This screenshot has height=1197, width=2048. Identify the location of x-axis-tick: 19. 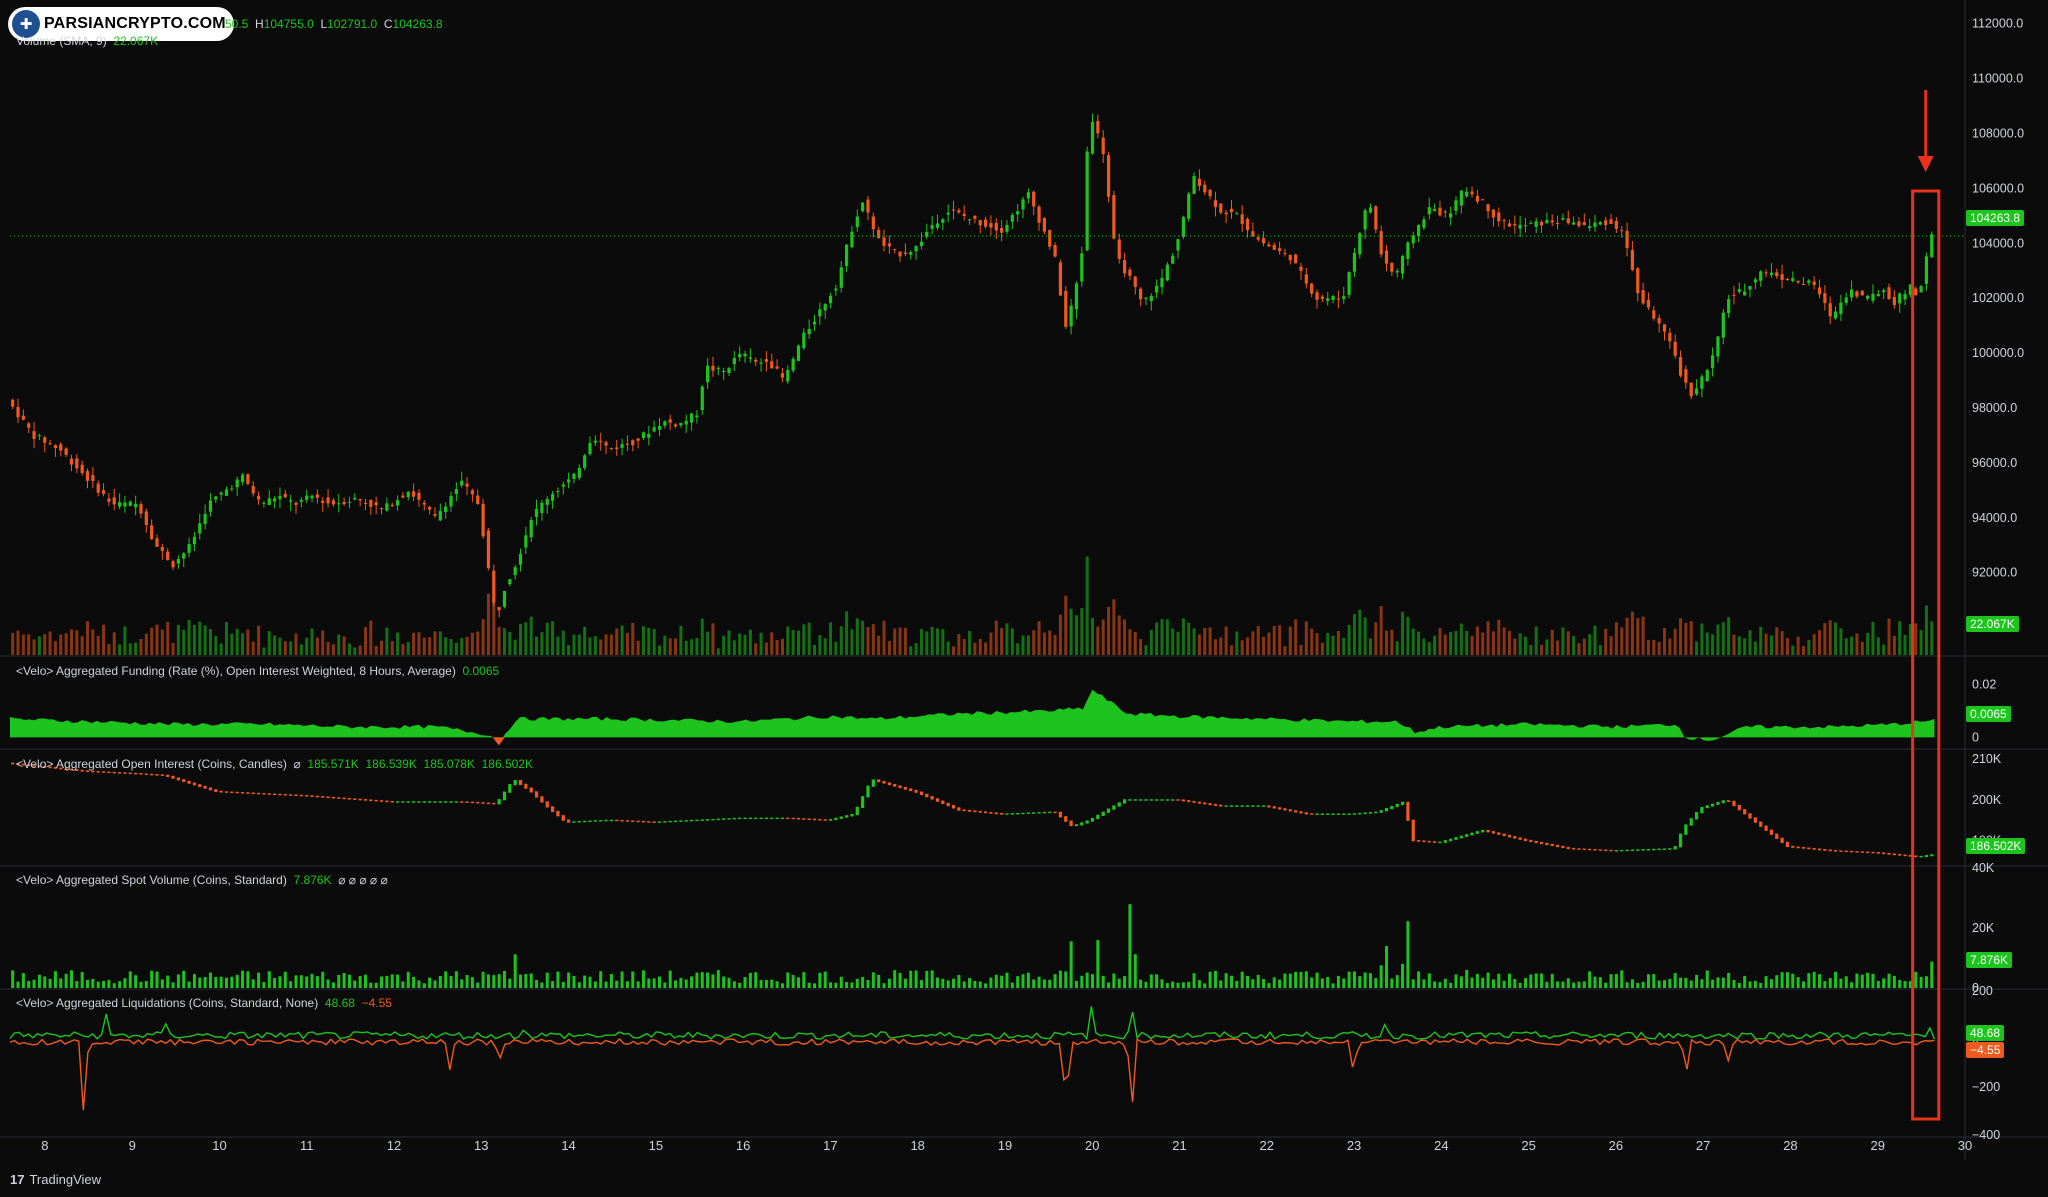
(1005, 1145).